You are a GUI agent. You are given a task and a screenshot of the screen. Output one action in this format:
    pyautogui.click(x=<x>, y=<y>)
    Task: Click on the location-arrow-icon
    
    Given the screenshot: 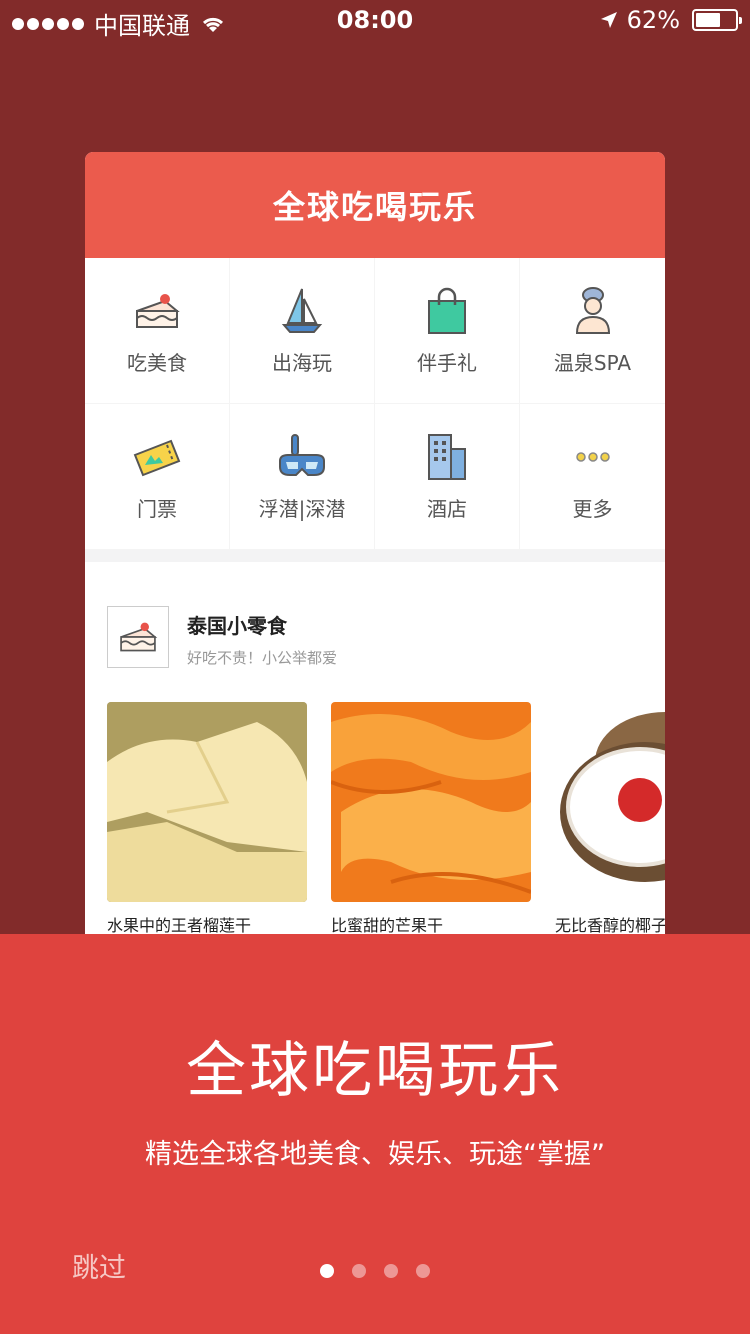 What is the action you would take?
    pyautogui.click(x=608, y=20)
    